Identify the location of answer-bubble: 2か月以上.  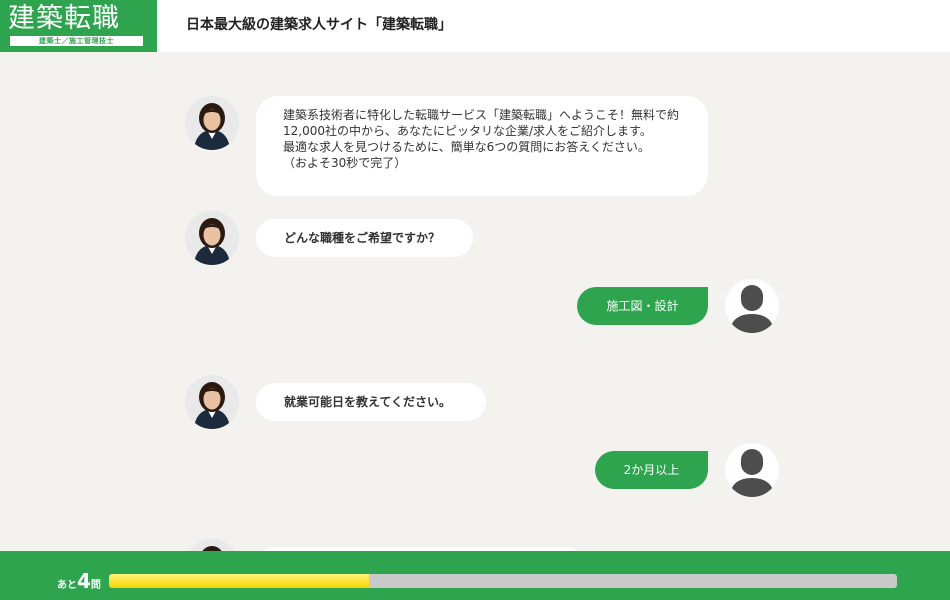
(651, 470).